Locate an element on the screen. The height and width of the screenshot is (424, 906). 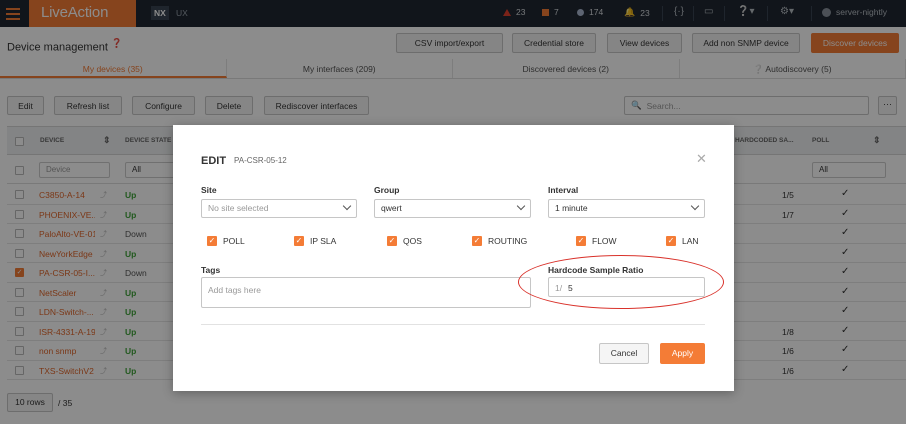
tags-input: Add tags here is located at coordinates (366, 292).